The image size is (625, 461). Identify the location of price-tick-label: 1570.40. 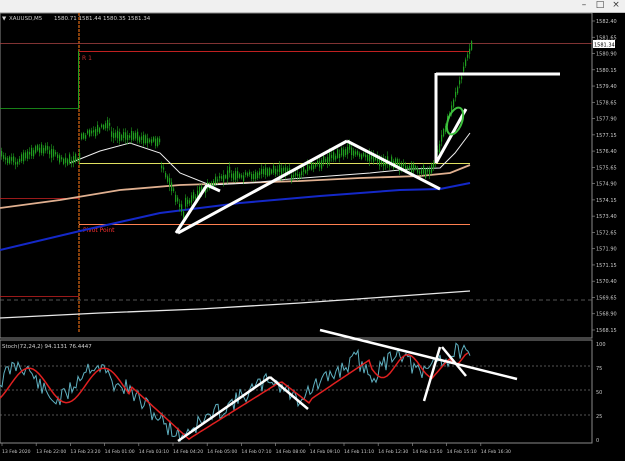
(606, 282).